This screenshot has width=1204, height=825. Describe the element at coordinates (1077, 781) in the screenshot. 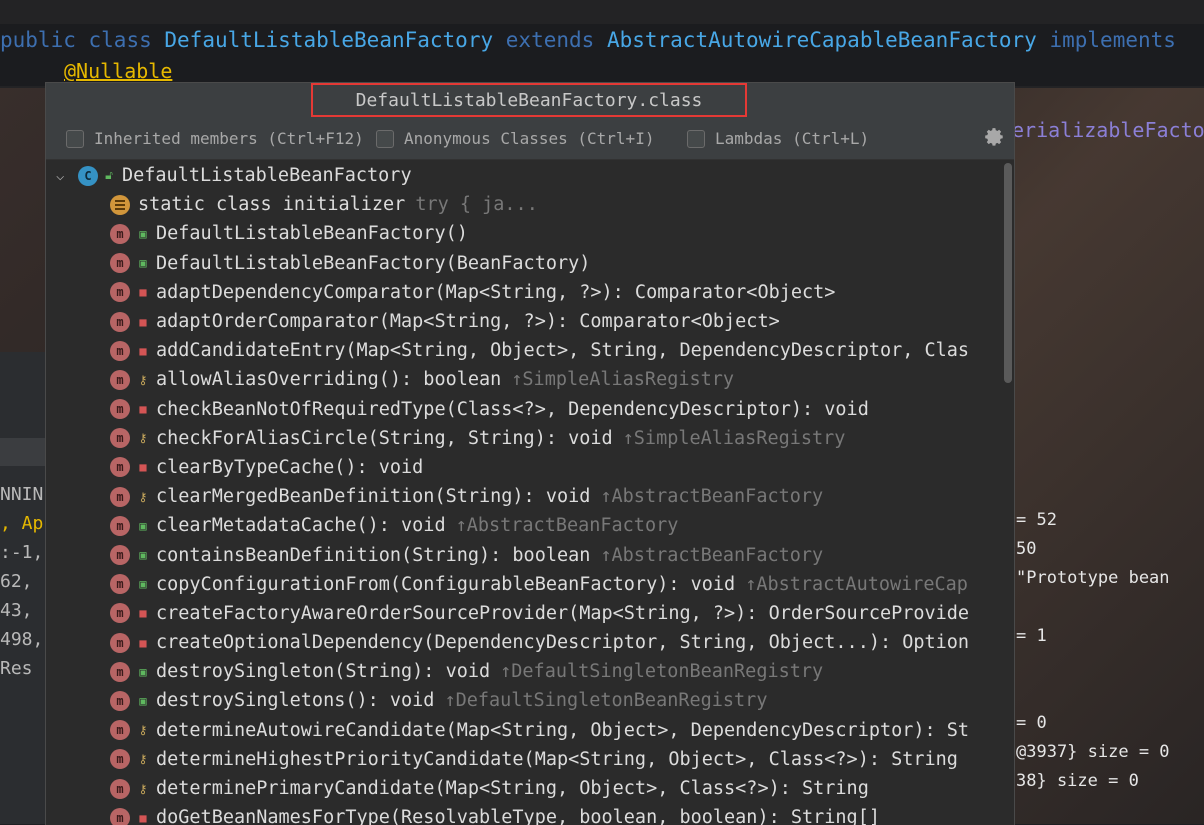

I see `debug-value-line: 38} size = 0` at that location.